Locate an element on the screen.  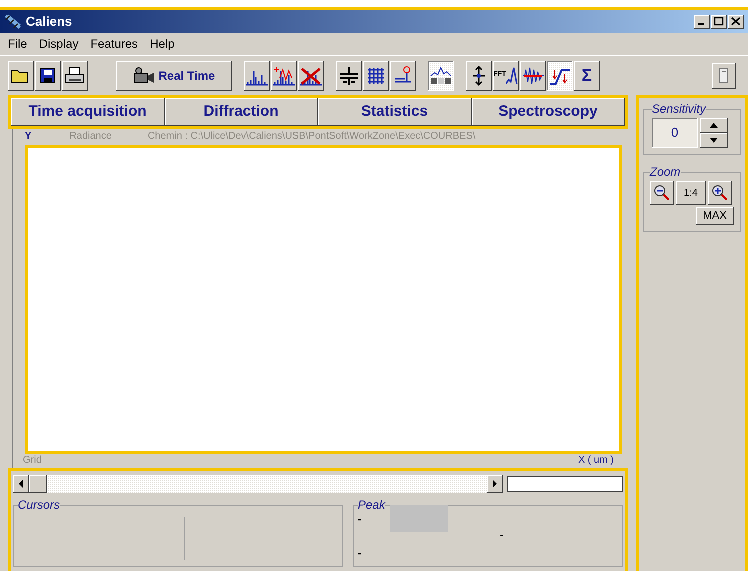
increment-button is located at coordinates (714, 125).